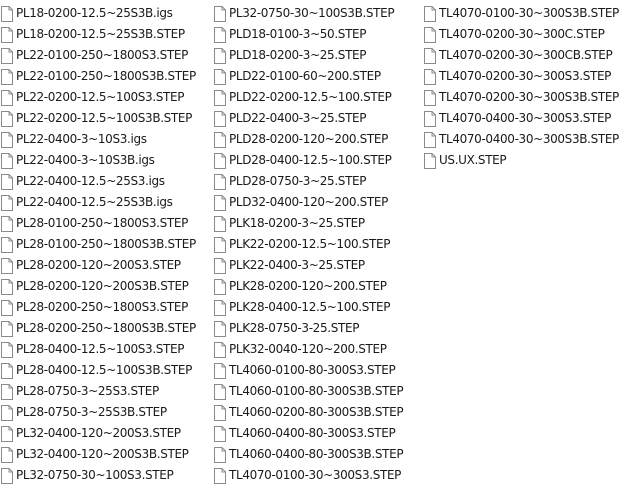  What do you see at coordinates (521, 97) in the screenshot?
I see `file-item: TL4070-0200-30~300S3B.STEP` at bounding box center [521, 97].